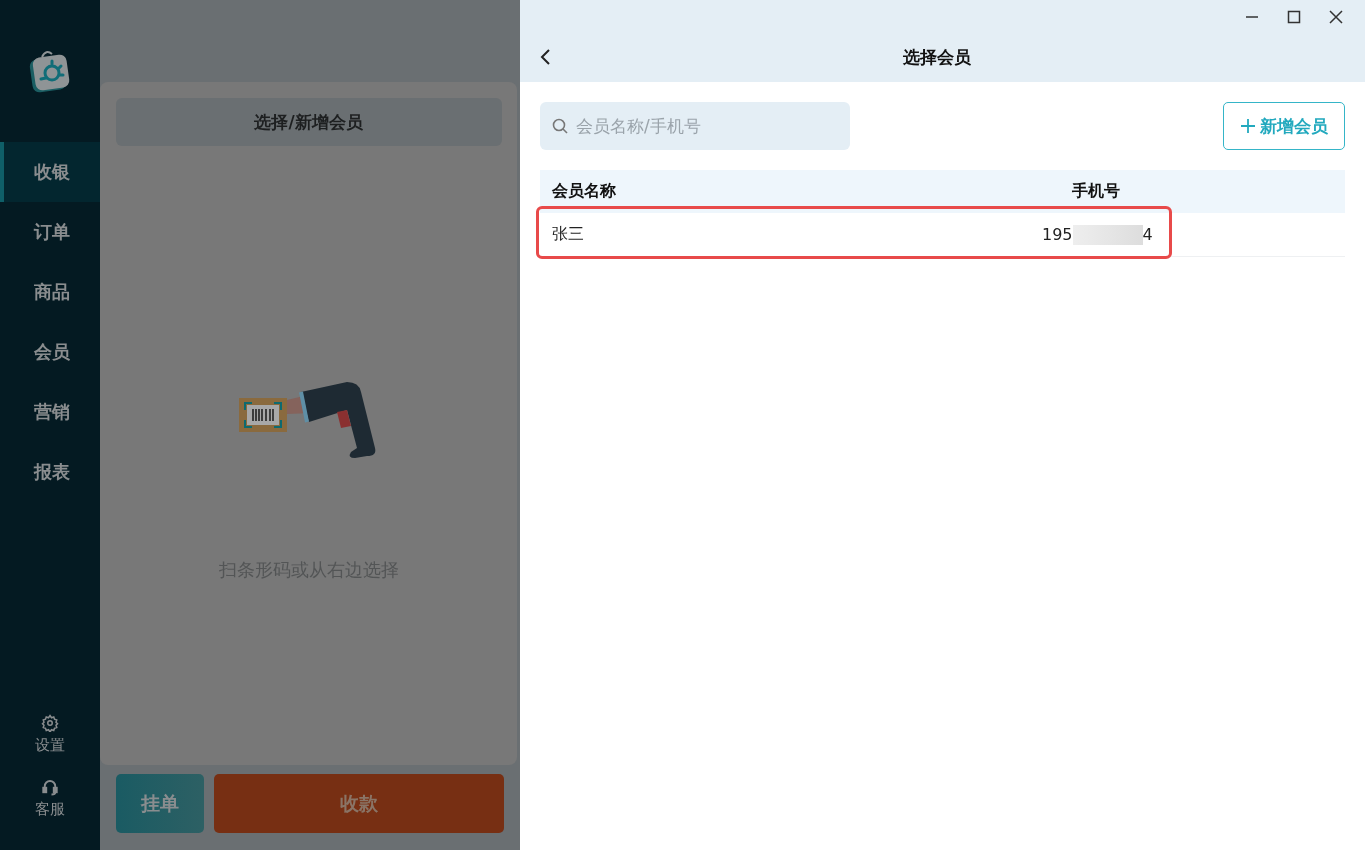  I want to click on phone-digits: 4, so click(1147, 234).